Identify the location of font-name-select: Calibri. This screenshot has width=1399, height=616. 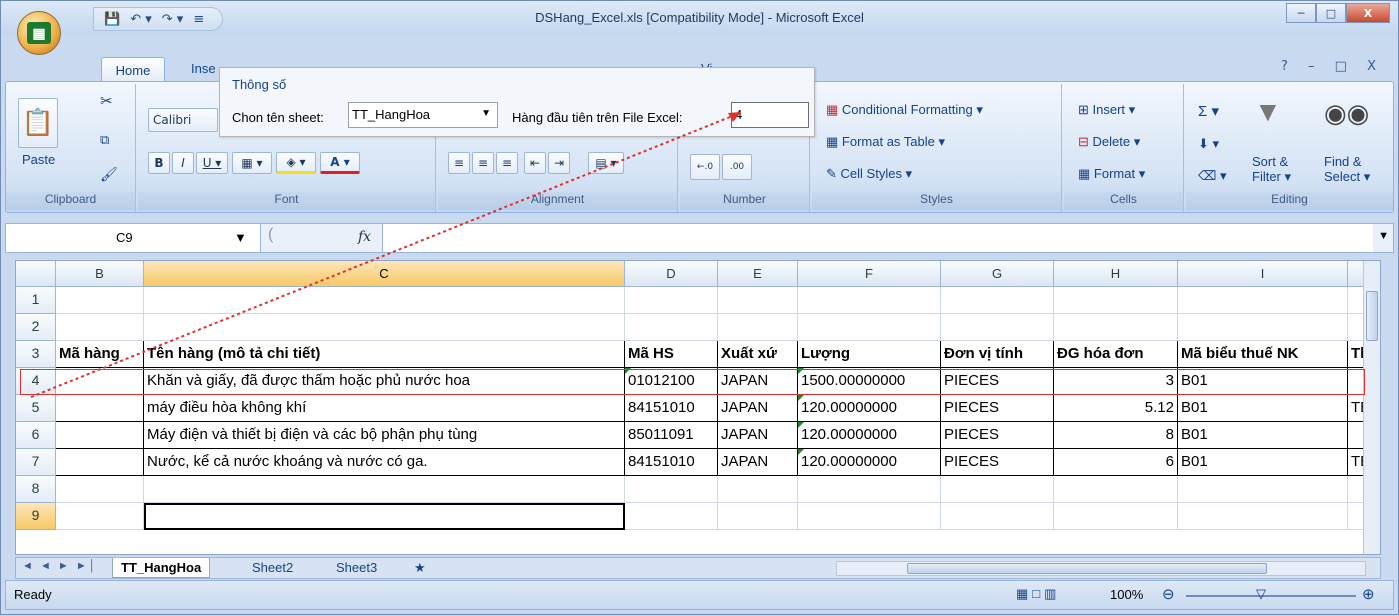
(183, 120).